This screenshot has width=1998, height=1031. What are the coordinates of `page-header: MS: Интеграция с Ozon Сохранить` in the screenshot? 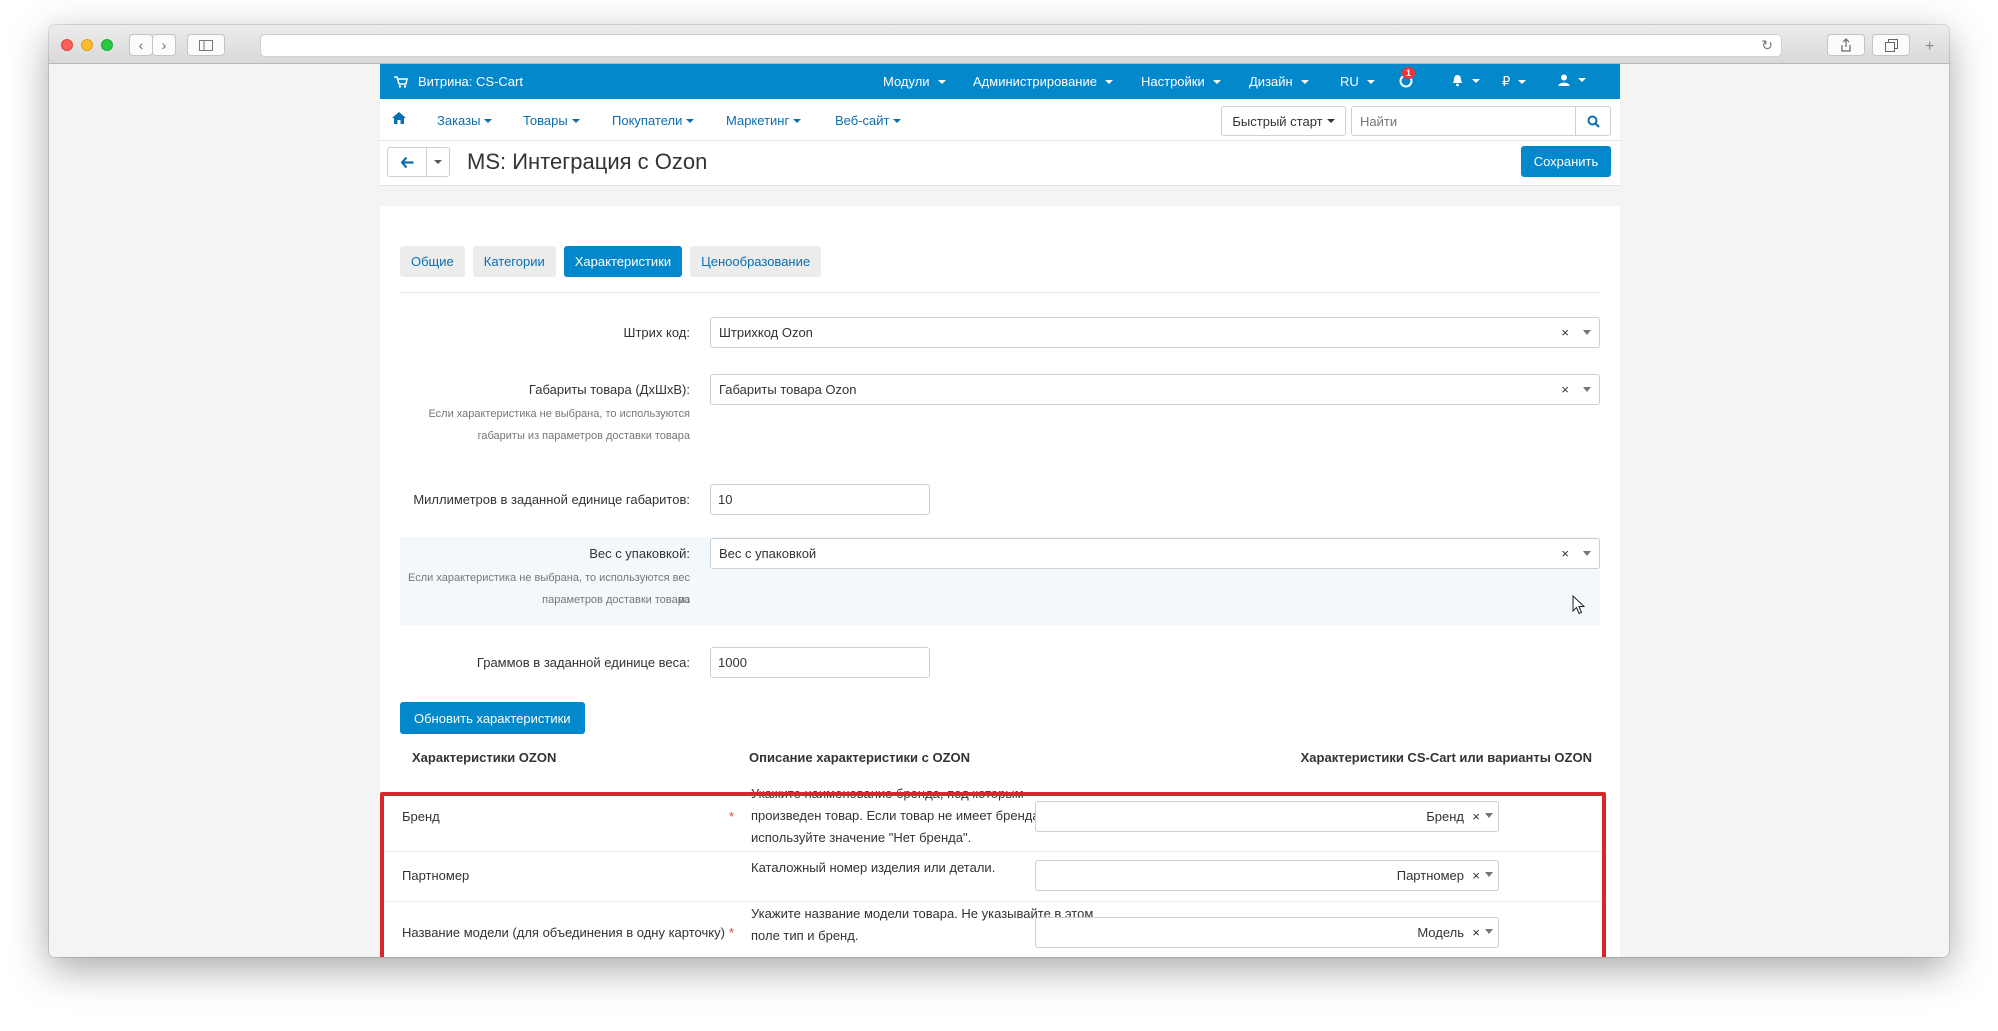 It's located at (1000, 163).